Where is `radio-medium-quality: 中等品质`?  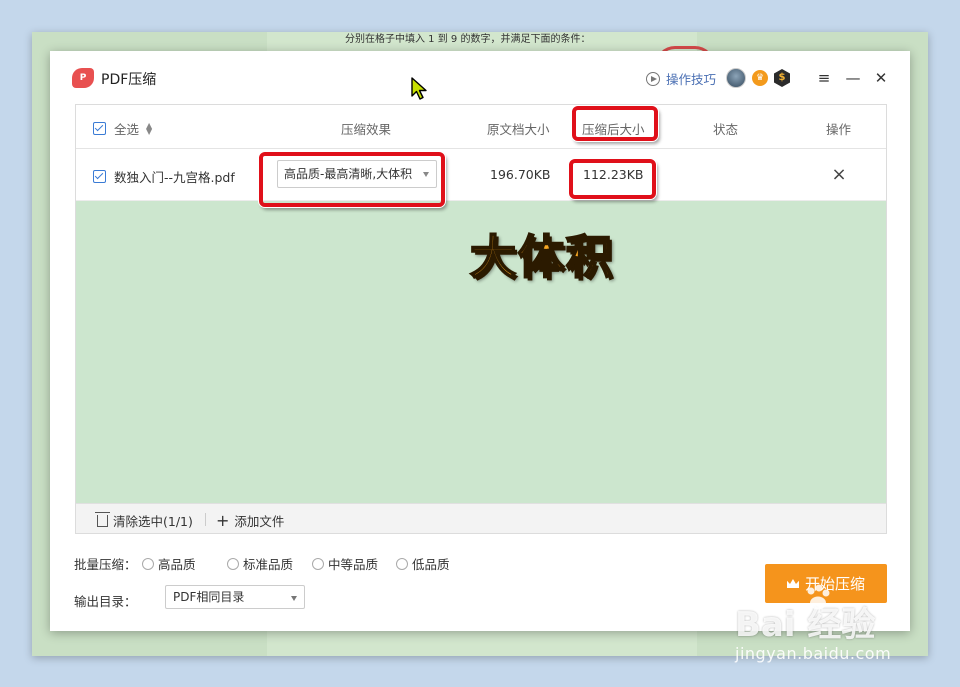 radio-medium-quality: 中等品质 is located at coordinates (345, 563).